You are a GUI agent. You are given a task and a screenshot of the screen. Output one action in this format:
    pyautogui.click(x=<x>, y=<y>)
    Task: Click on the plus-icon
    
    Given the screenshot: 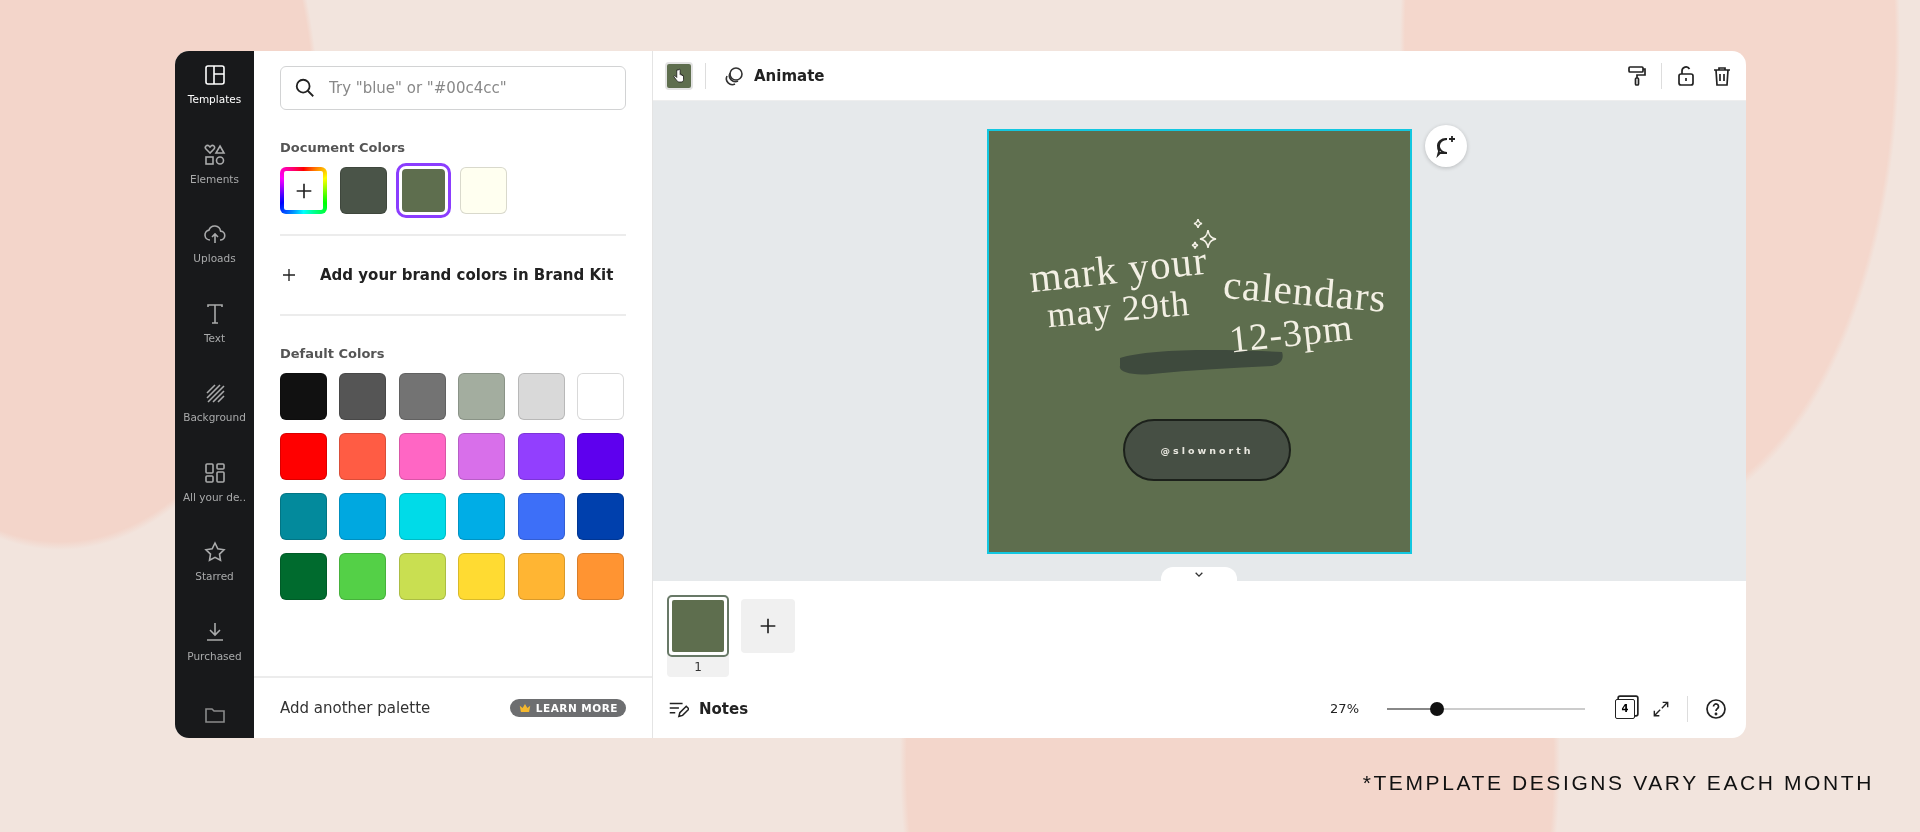 What is the action you would take?
    pyautogui.click(x=289, y=275)
    